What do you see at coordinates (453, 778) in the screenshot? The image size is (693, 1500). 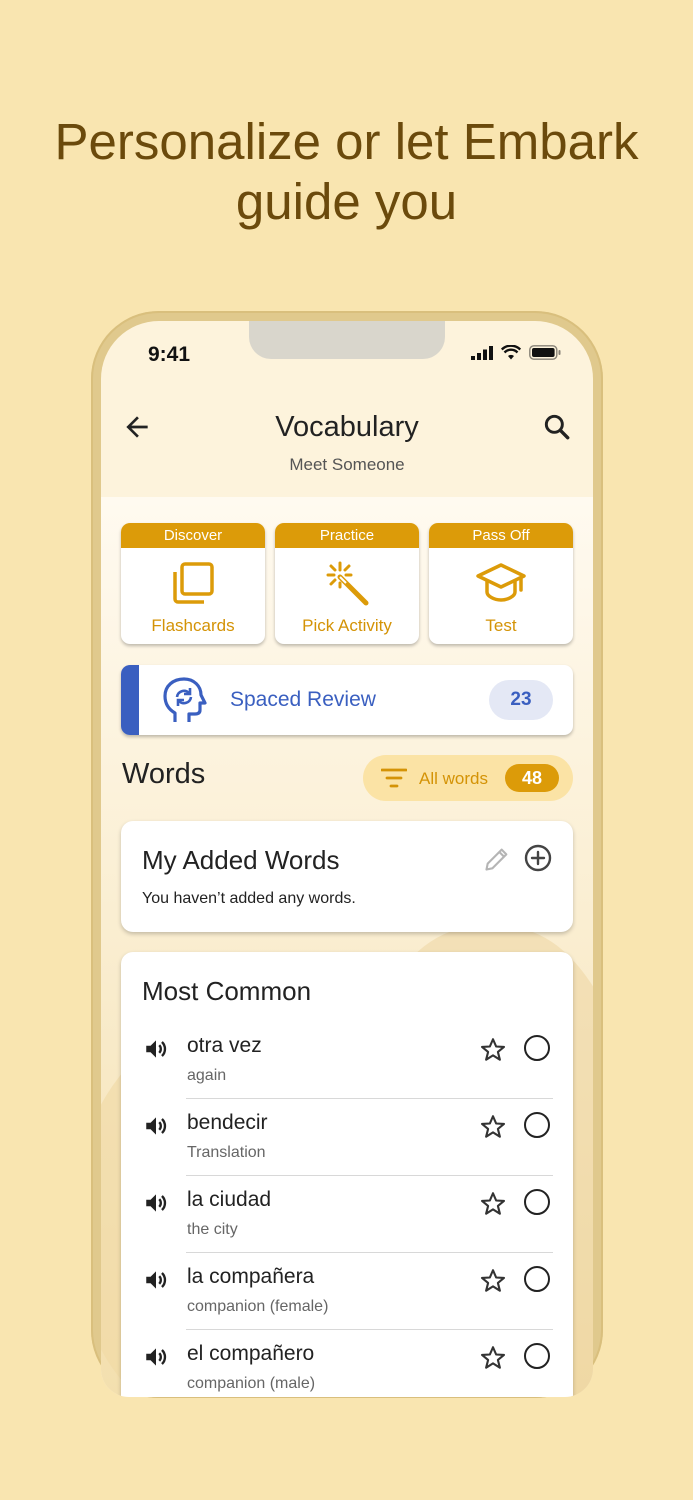 I see `filter-label: All words` at bounding box center [453, 778].